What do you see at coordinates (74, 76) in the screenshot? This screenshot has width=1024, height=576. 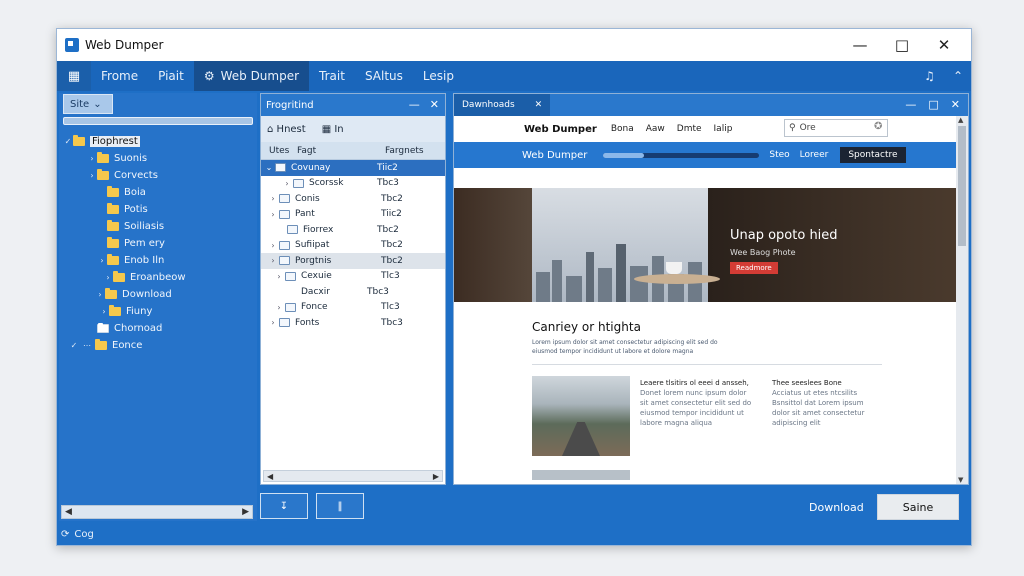 I see `grid-home-icon: ▦` at bounding box center [74, 76].